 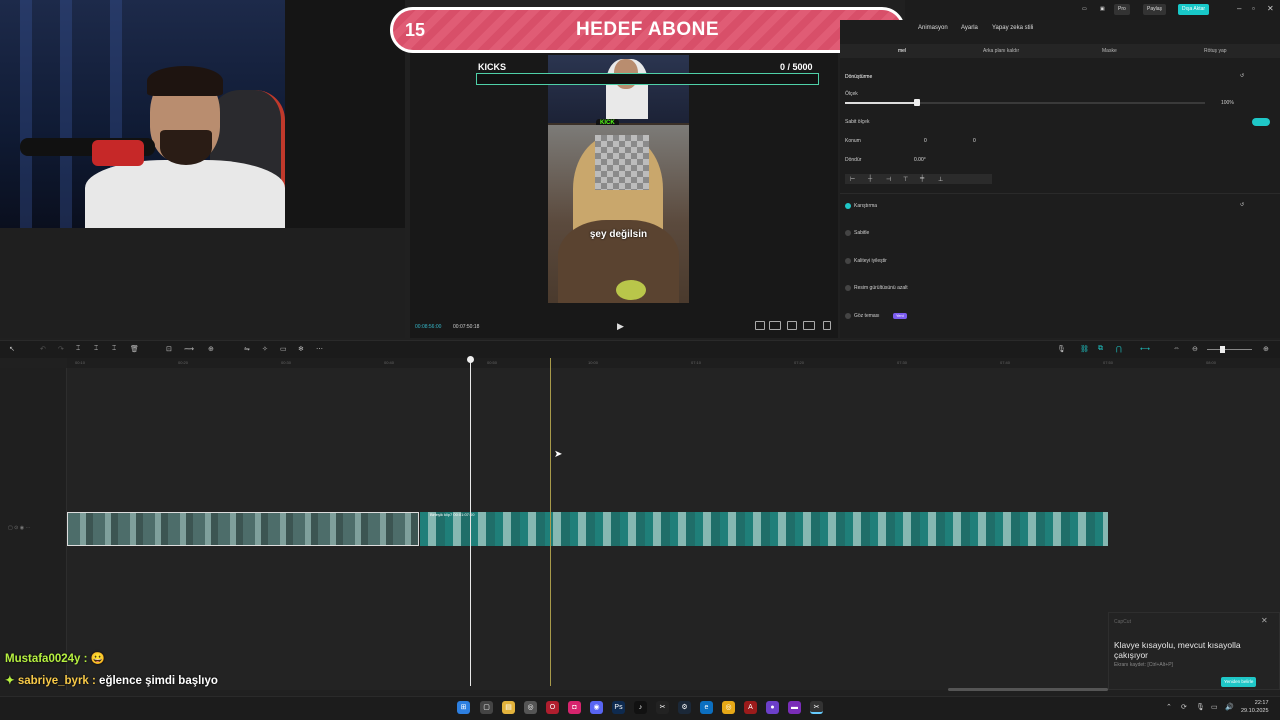 What do you see at coordinates (301, 349) in the screenshot?
I see `freeze-icon: ❄` at bounding box center [301, 349].